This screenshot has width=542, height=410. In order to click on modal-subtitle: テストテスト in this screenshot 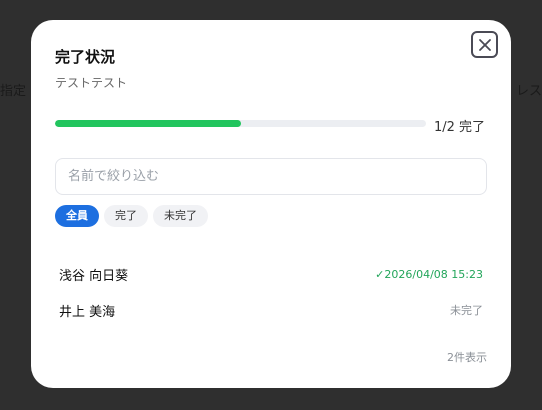, I will do `click(91, 83)`.